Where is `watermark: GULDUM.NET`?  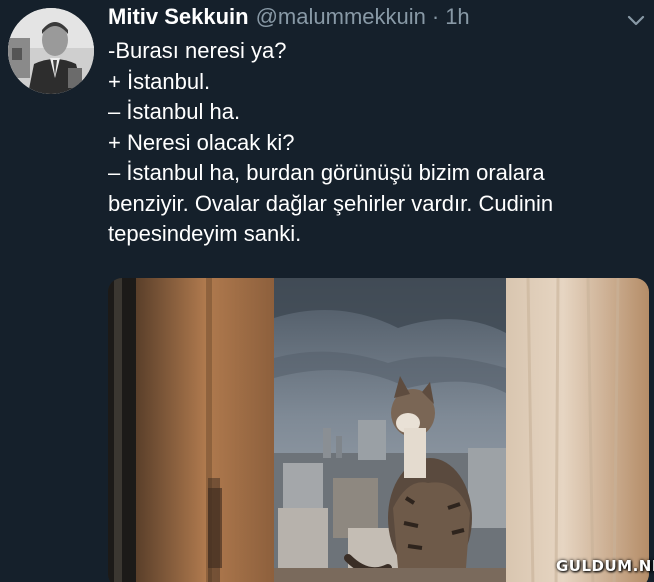 watermark: GULDUM.NET is located at coordinates (605, 566).